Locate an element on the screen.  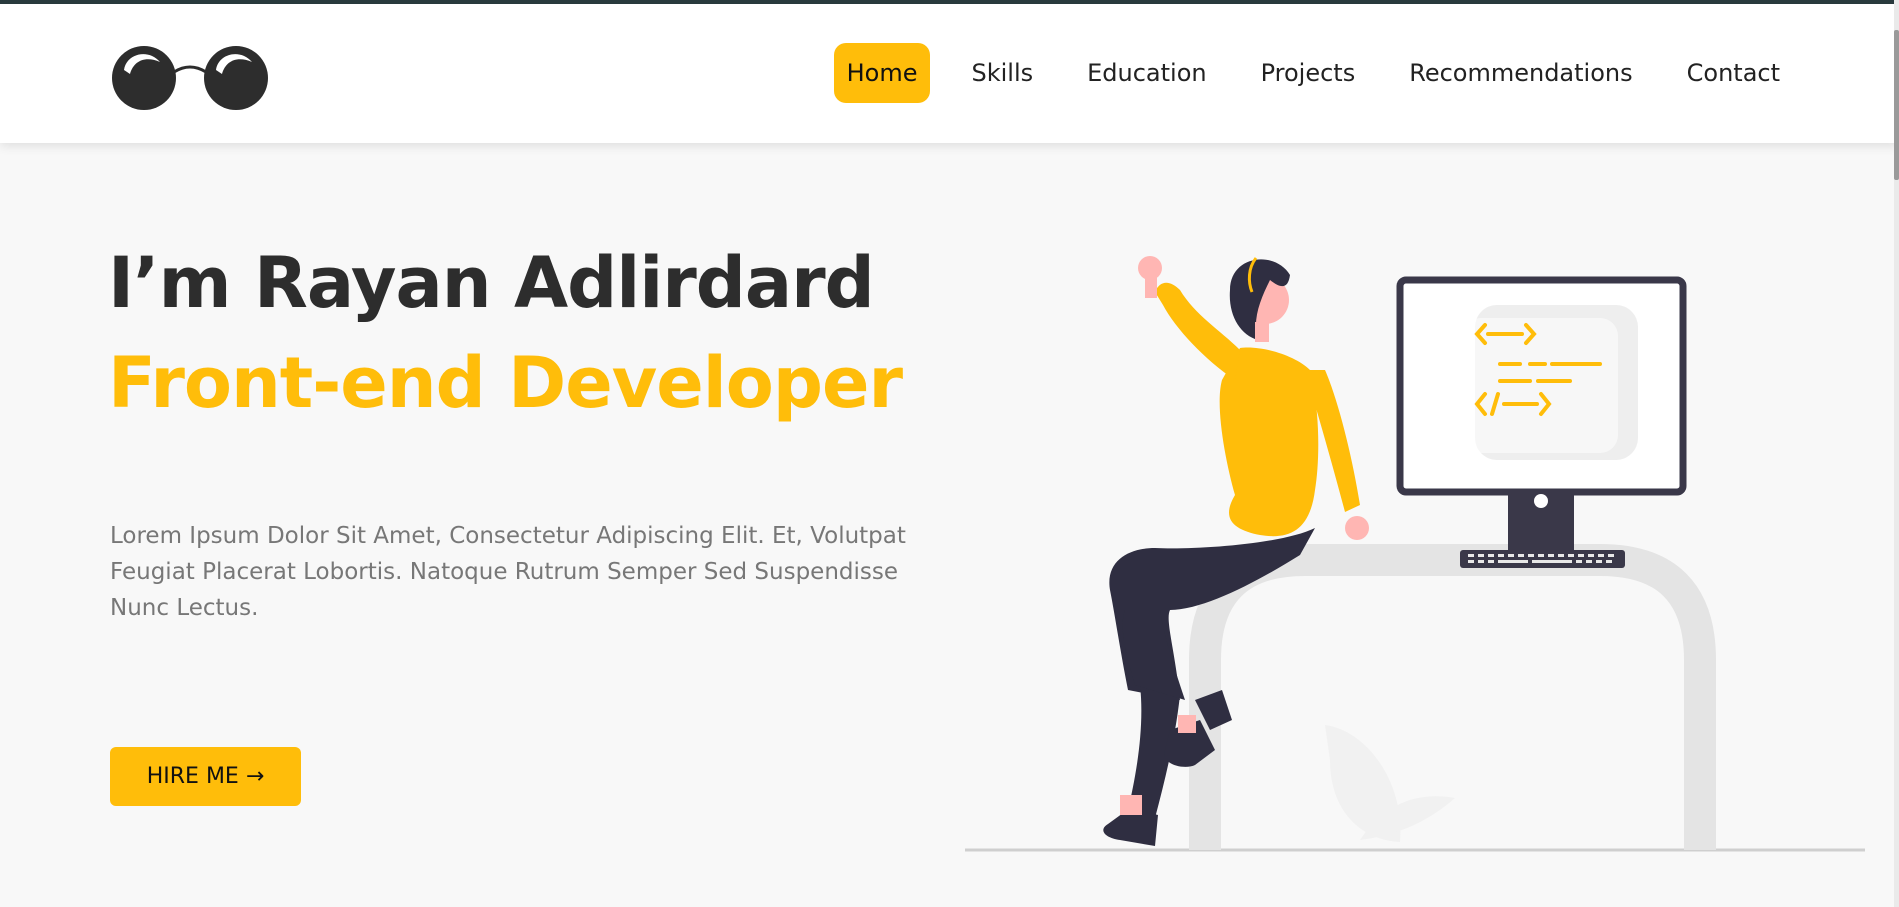
hire-me-button: HIRE ME → is located at coordinates (205, 776).